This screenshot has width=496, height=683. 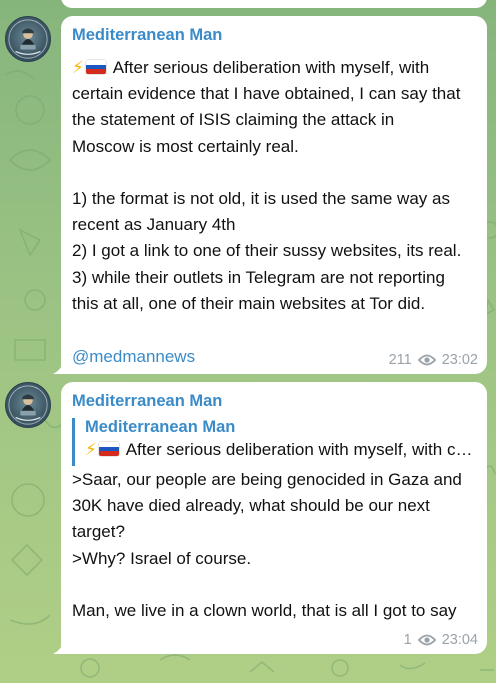 What do you see at coordinates (98, 532) in the screenshot?
I see `message-line: target?` at bounding box center [98, 532].